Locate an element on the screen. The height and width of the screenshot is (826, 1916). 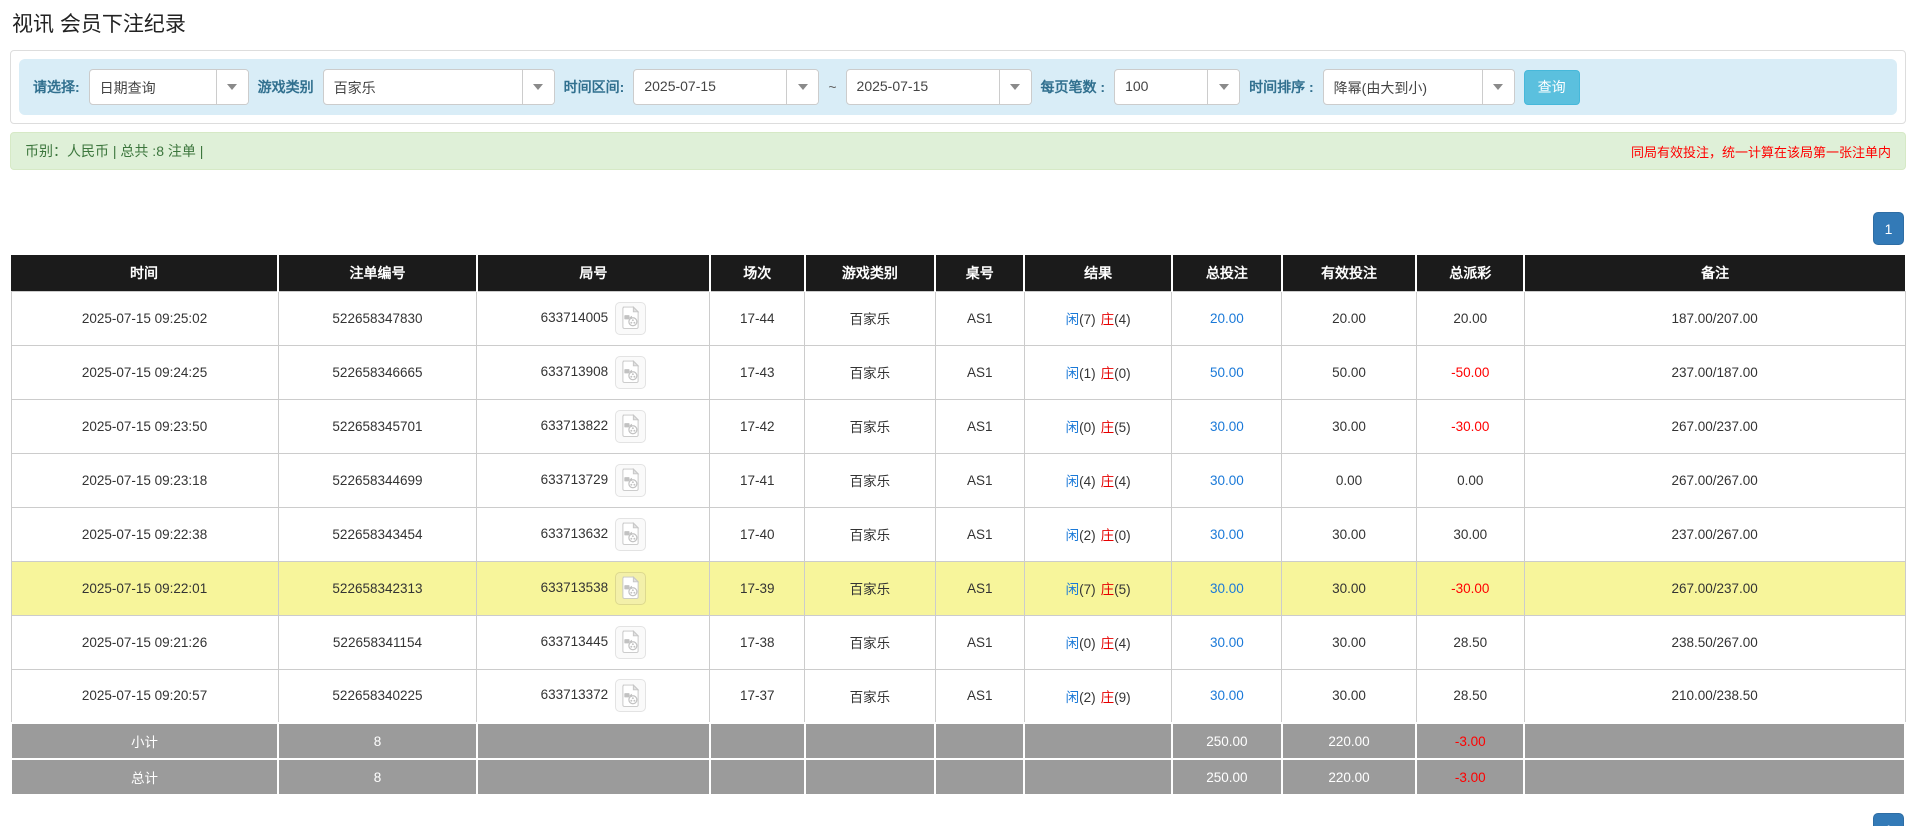
total-bet-link: 20.00 is located at coordinates (1227, 318).